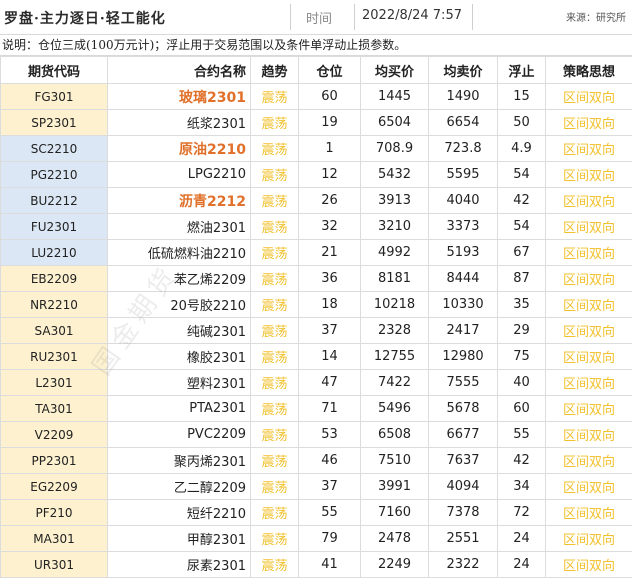 This screenshot has width=632, height=578. What do you see at coordinates (179, 175) in the screenshot?
I see `cell-name: LPG2210` at bounding box center [179, 175].